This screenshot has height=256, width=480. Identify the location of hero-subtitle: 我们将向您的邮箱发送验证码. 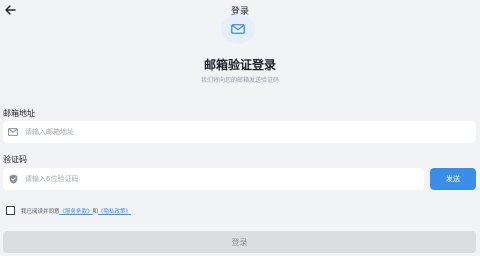
(239, 80).